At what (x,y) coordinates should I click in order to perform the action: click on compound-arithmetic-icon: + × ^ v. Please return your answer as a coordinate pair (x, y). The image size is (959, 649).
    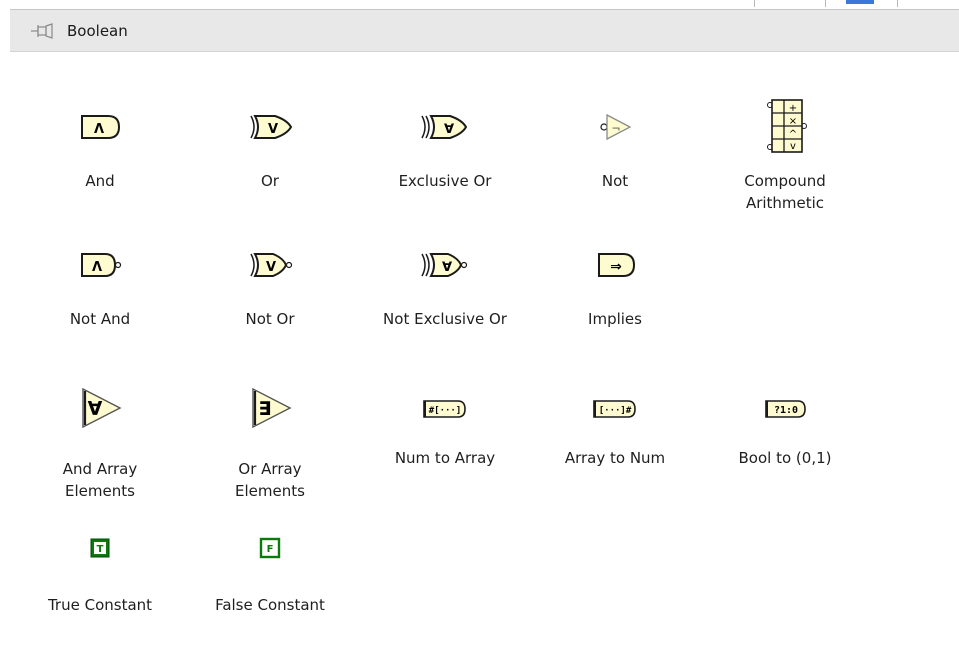
    Looking at the image, I should click on (787, 126).